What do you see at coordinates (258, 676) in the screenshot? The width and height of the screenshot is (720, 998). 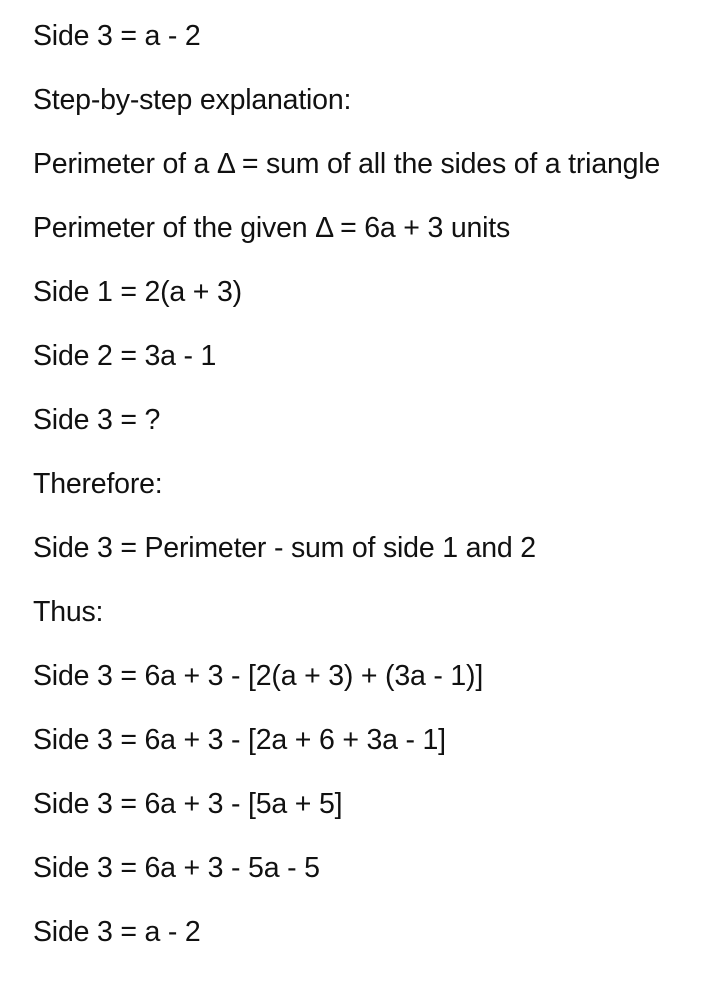 I see `step-substitution: Side 3 = 6a + 3 - [2(a + 3) + (3a - 1)]` at bounding box center [258, 676].